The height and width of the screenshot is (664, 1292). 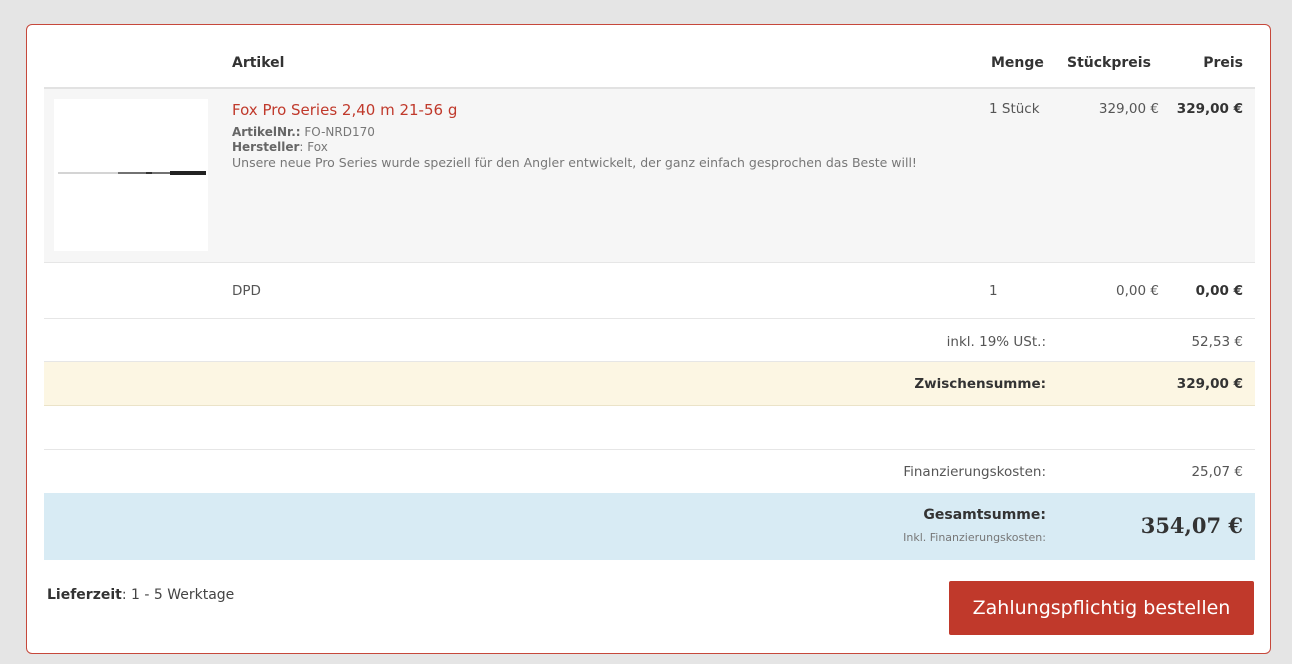 What do you see at coordinates (649, 428) in the screenshot?
I see `spacer-row` at bounding box center [649, 428].